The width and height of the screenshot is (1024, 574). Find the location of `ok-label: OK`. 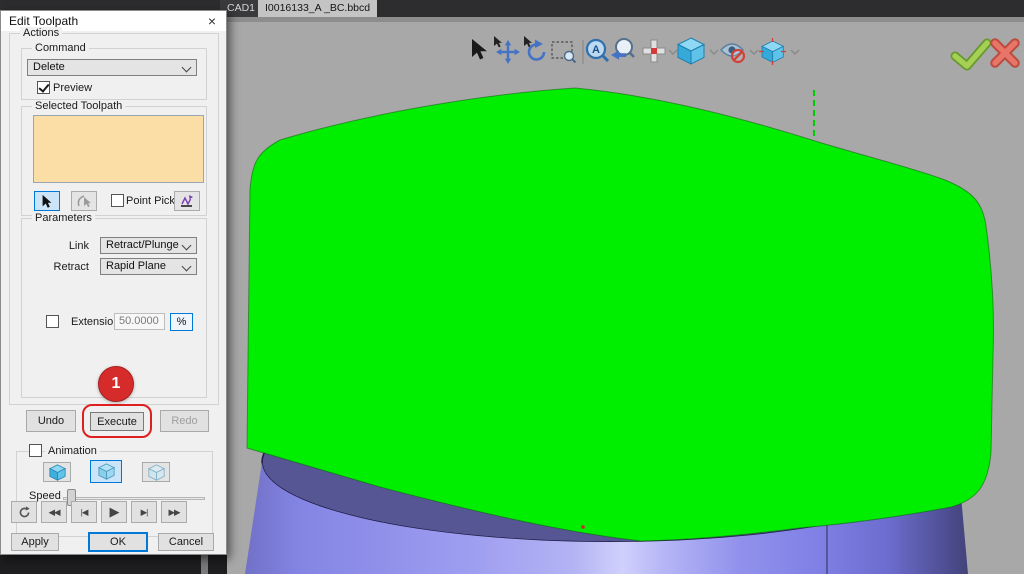

ok-label: OK is located at coordinates (118, 542).